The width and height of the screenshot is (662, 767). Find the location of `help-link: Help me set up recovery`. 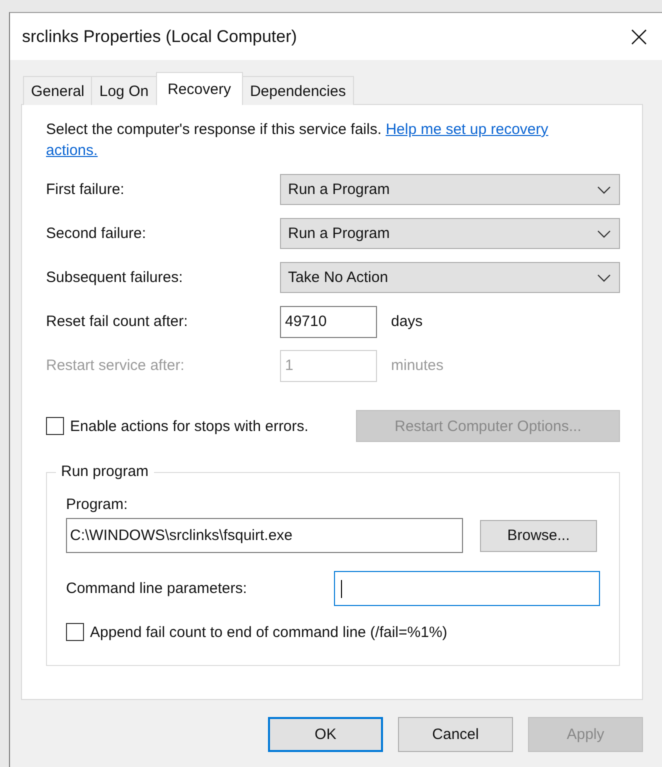

help-link: Help me set up recovery is located at coordinates (467, 129).